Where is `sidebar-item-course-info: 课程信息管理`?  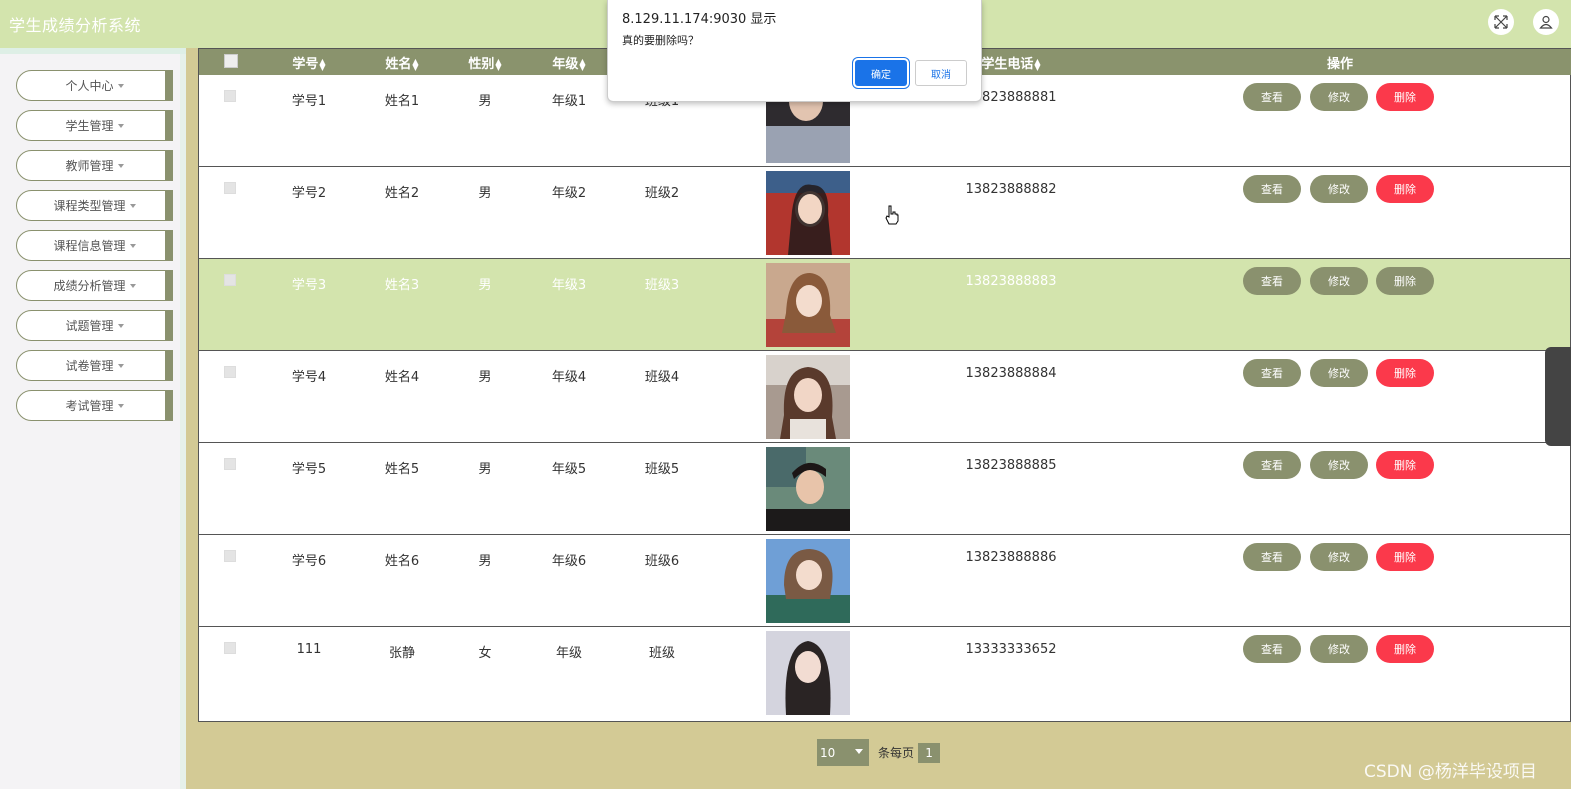
sidebar-item-course-info: 课程信息管理 is located at coordinates (94, 245).